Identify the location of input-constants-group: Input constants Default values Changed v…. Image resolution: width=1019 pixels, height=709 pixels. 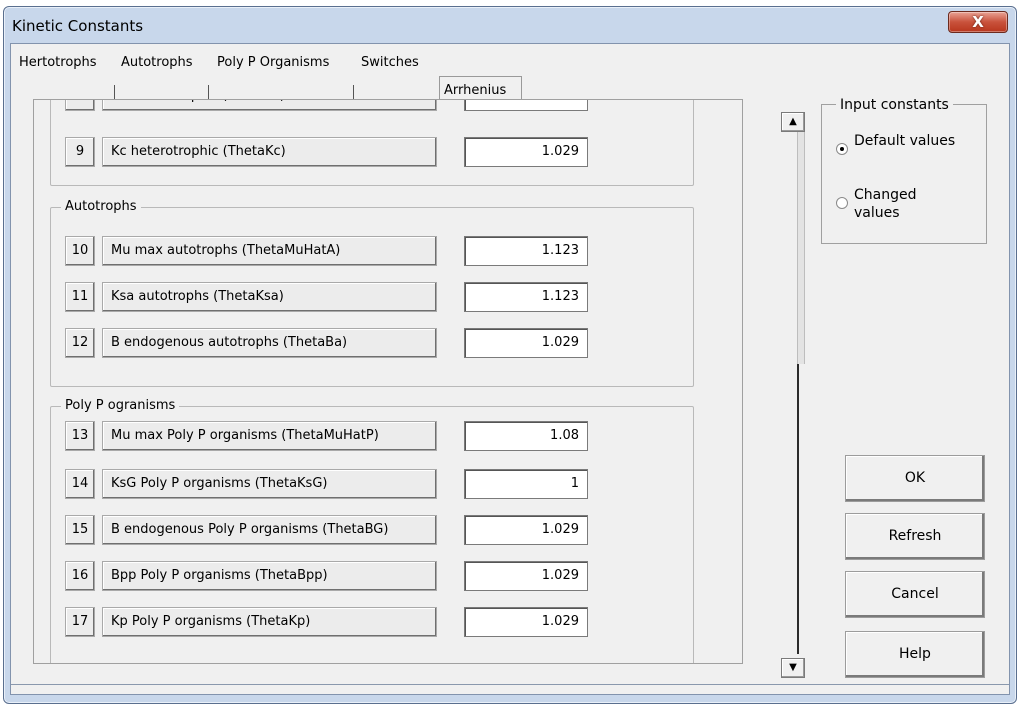
(904, 170).